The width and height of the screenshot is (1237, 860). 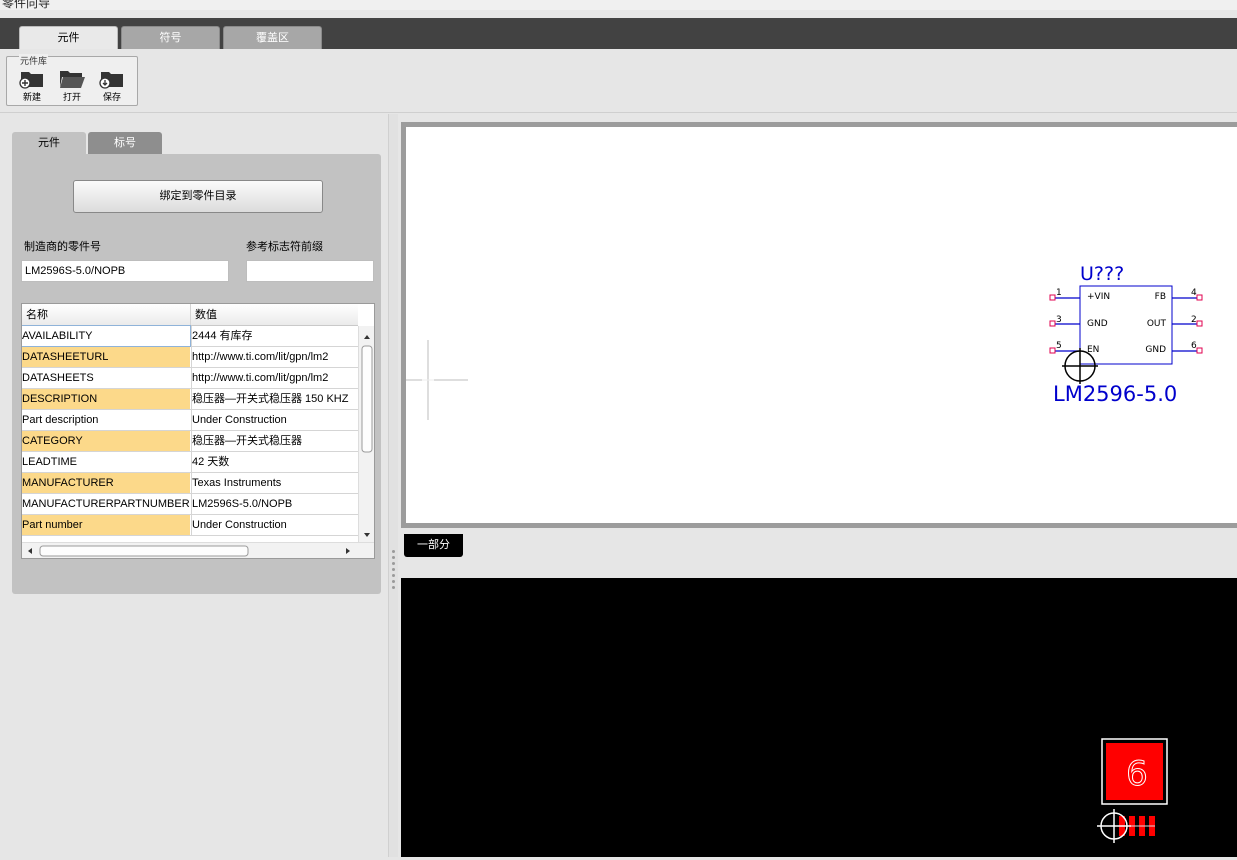 I want to click on footprint-drawing: 6, so click(x=1132, y=790).